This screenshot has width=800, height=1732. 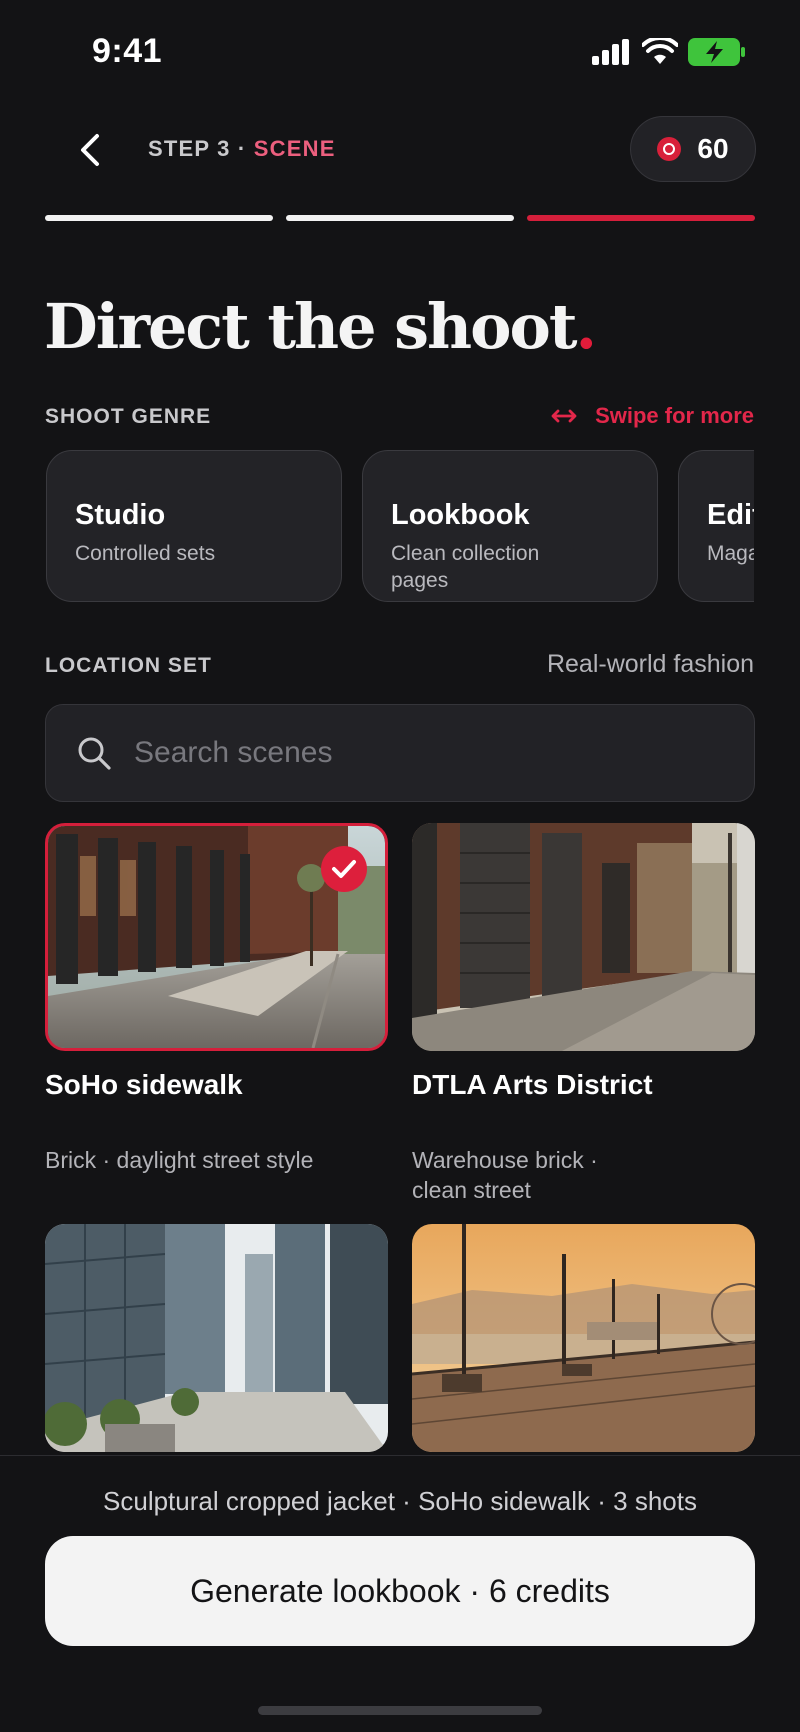 I want to click on scene-desc: Warehouse brick · clean street, so click(x=505, y=1175).